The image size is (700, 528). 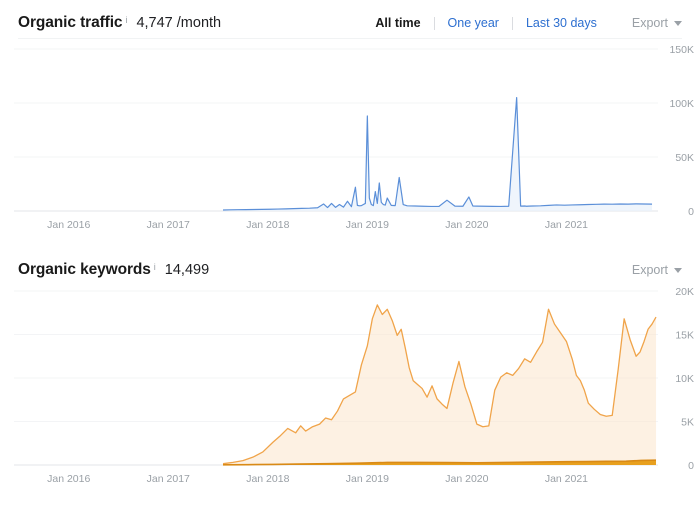 What do you see at coordinates (687, 423) in the screenshot?
I see `y-axis-tick-label: 5K` at bounding box center [687, 423].